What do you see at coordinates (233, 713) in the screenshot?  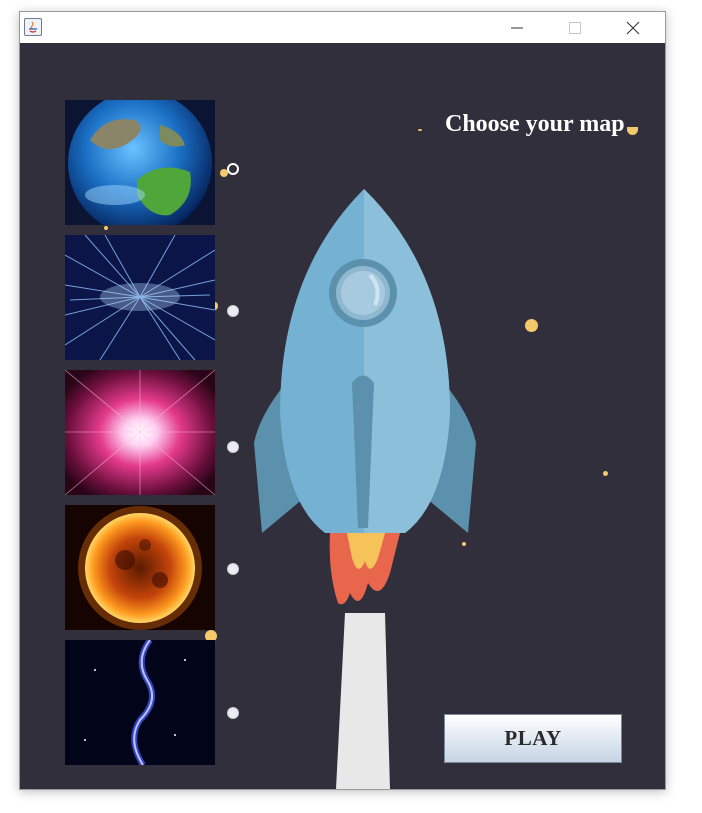 I see `map-radio-blue-galaxy` at bounding box center [233, 713].